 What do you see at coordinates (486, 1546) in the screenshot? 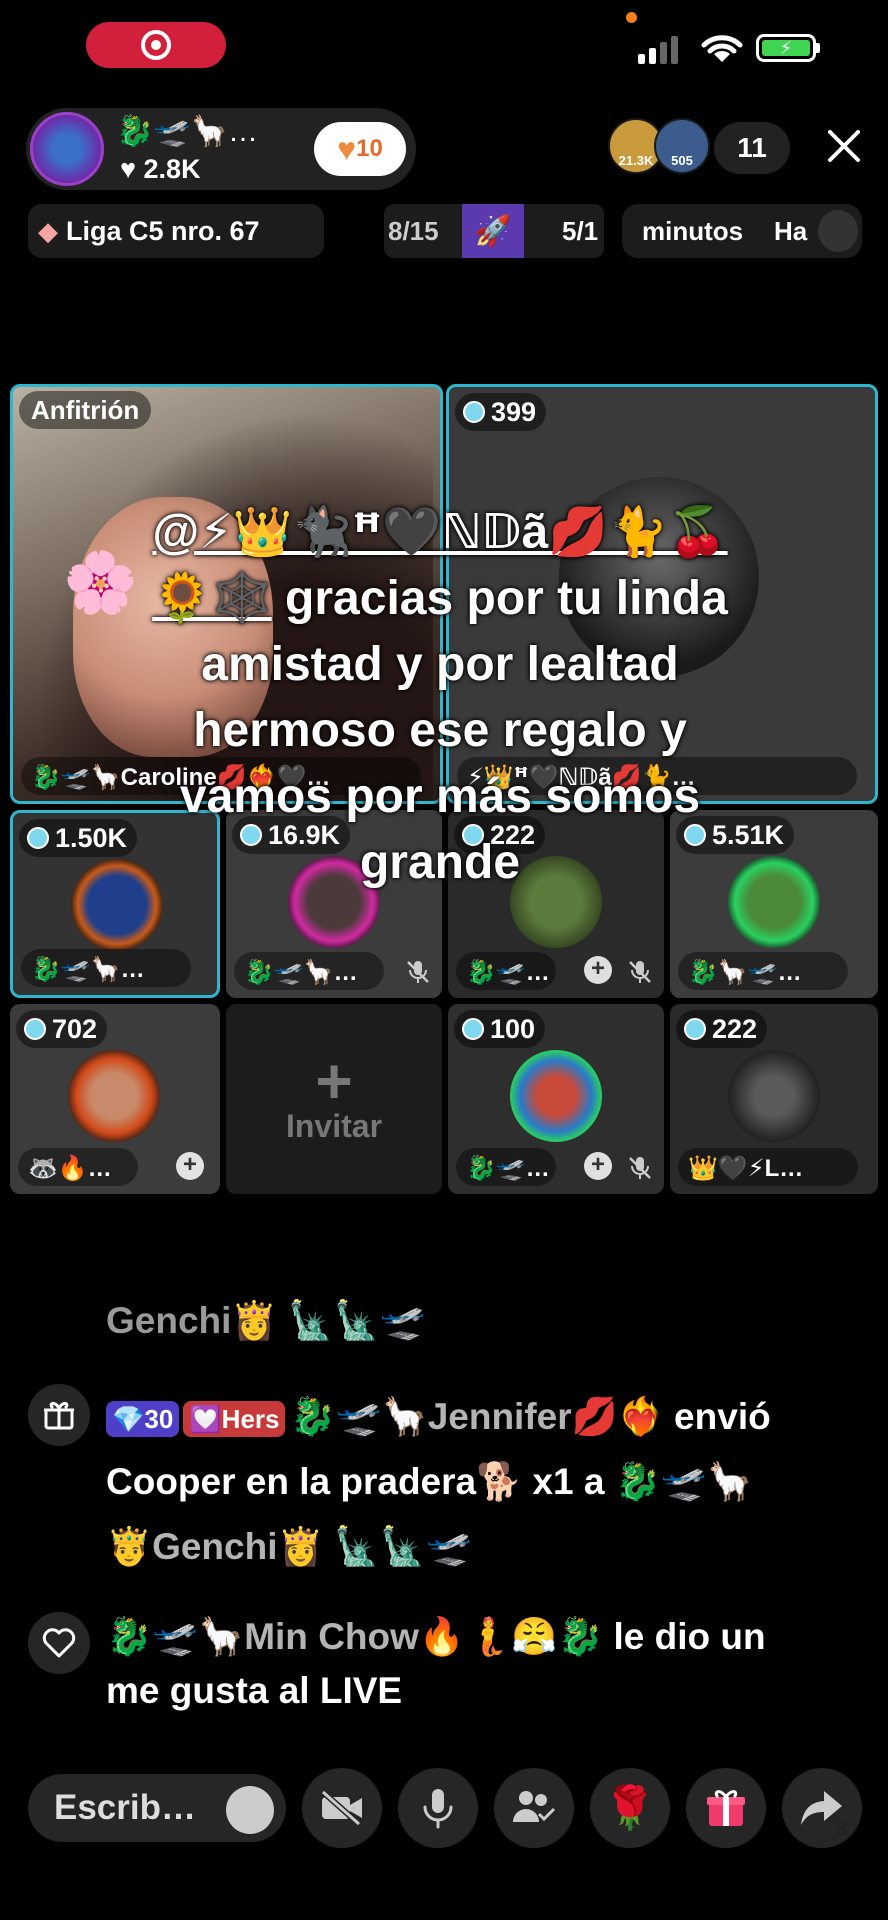
I see `gift-recipient: 🤴Genchi👸 🗽🗽🛫` at bounding box center [486, 1546].